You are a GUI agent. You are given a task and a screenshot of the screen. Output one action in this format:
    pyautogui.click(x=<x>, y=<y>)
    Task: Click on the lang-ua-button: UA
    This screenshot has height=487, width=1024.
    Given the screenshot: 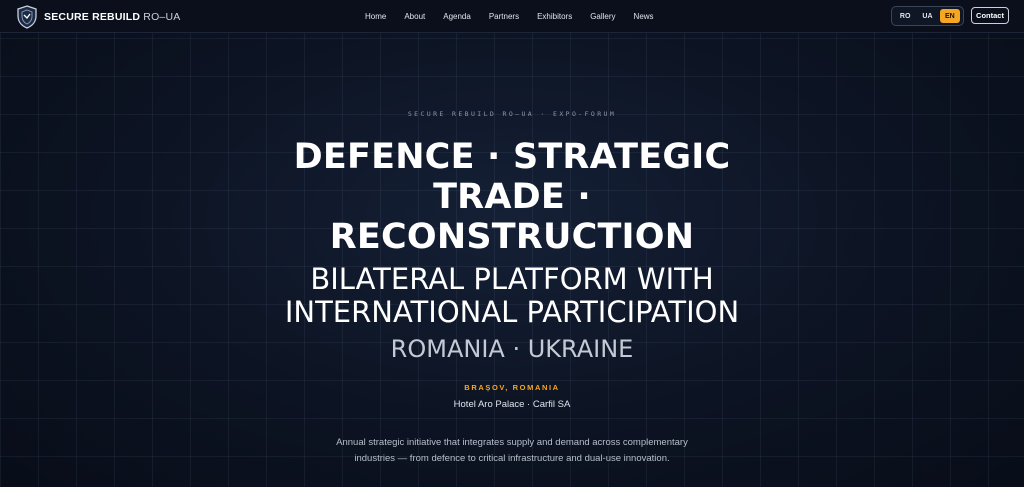 What is the action you would take?
    pyautogui.click(x=927, y=16)
    